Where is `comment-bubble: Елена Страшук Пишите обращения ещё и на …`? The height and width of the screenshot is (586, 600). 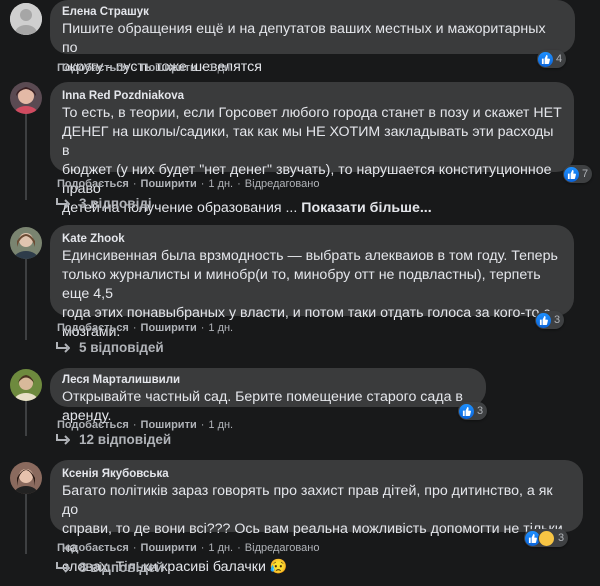
comment-bubble: Елена Страшук Пишите обращения ещё и на … is located at coordinates (312, 37).